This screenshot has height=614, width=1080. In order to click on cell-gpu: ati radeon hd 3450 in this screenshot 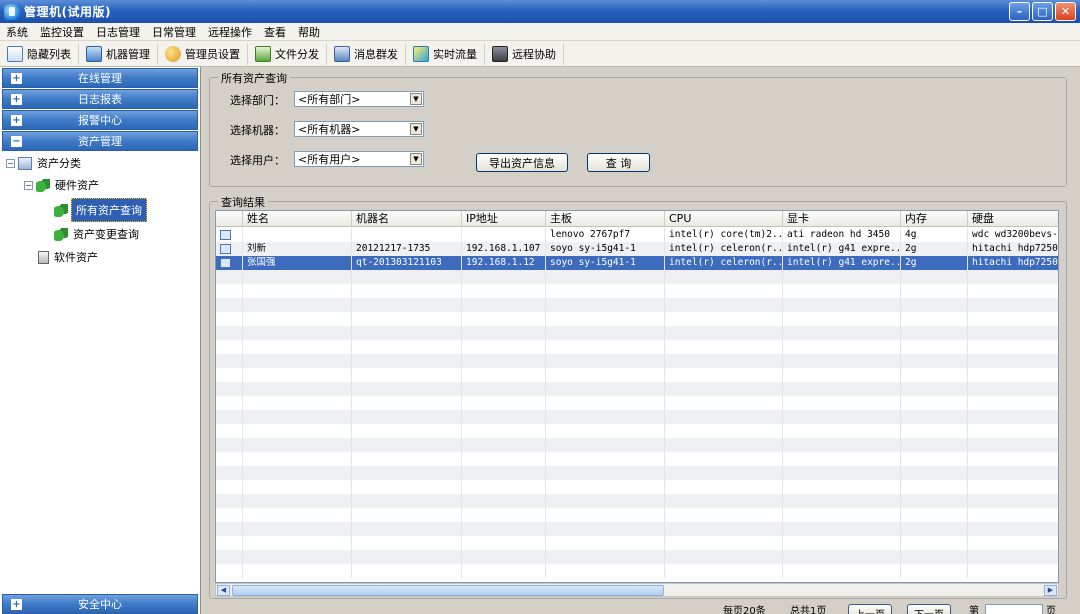, I will do `click(842, 235)`.